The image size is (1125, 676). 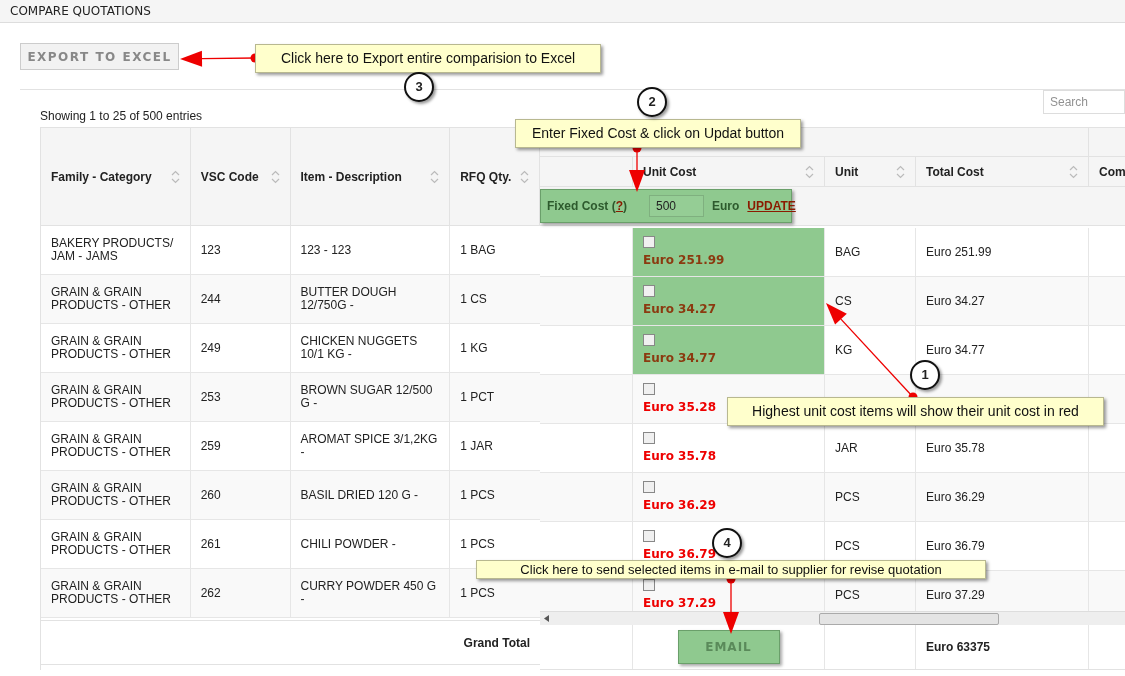 I want to click on table-cell-text: 1 KG, so click(x=474, y=348).